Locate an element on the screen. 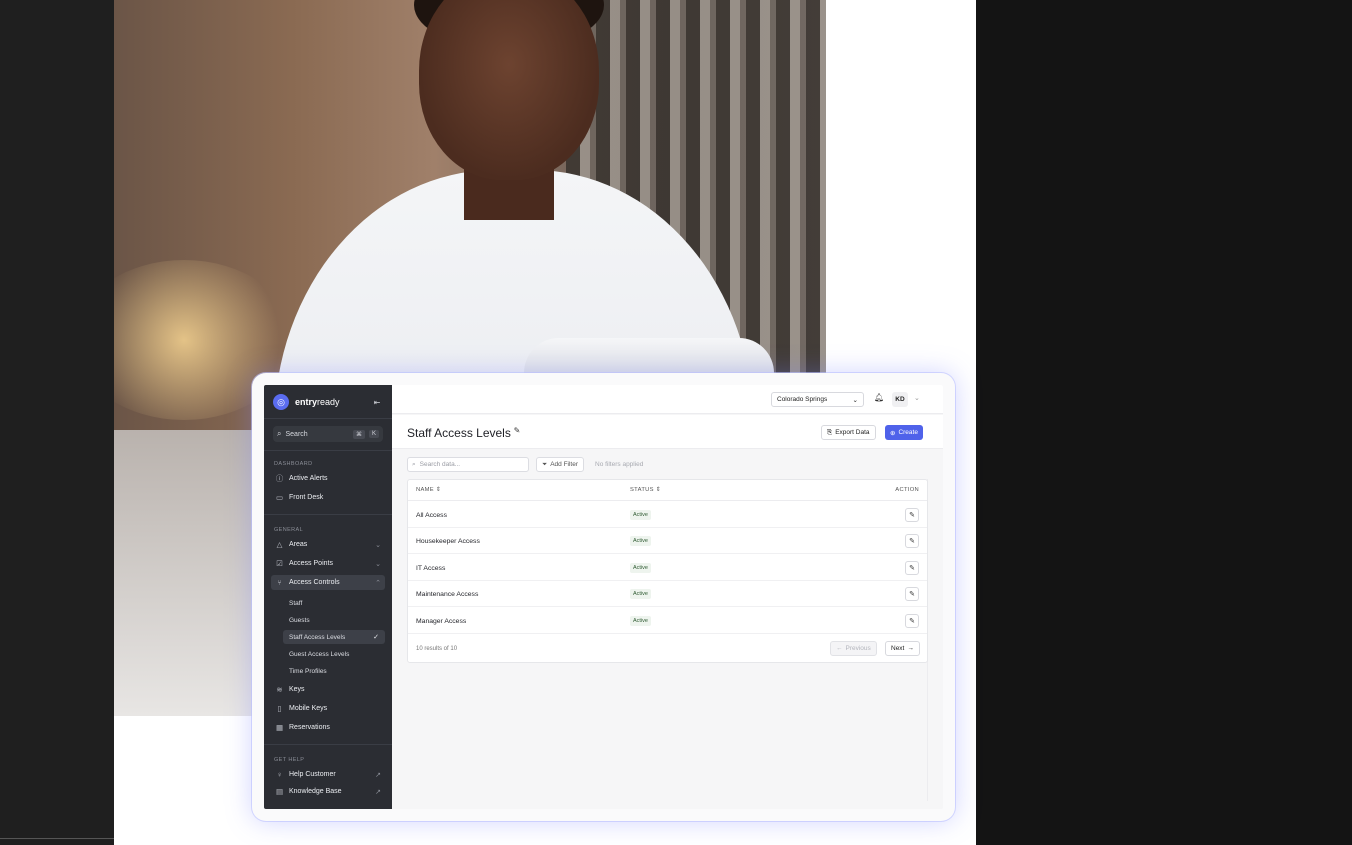 Image resolution: width=1352 pixels, height=845 pixels. section-dashboard: DASHBOARD is located at coordinates (293, 464).